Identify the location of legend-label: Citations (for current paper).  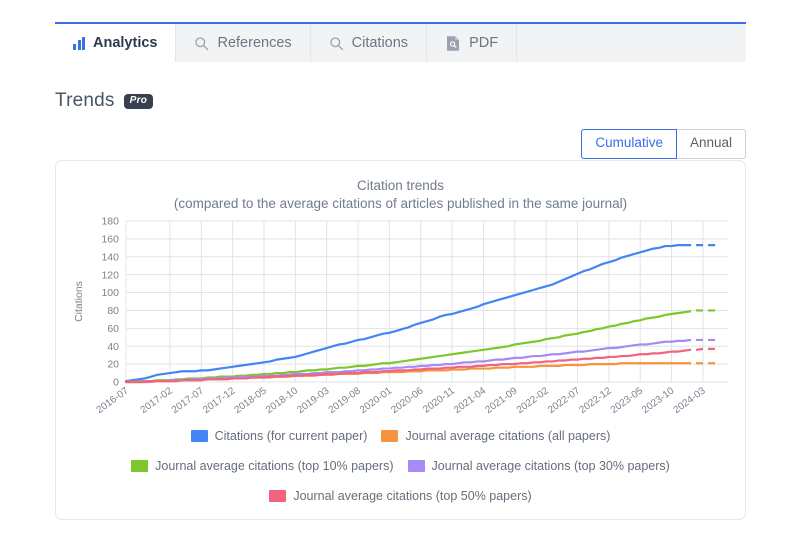
(291, 436).